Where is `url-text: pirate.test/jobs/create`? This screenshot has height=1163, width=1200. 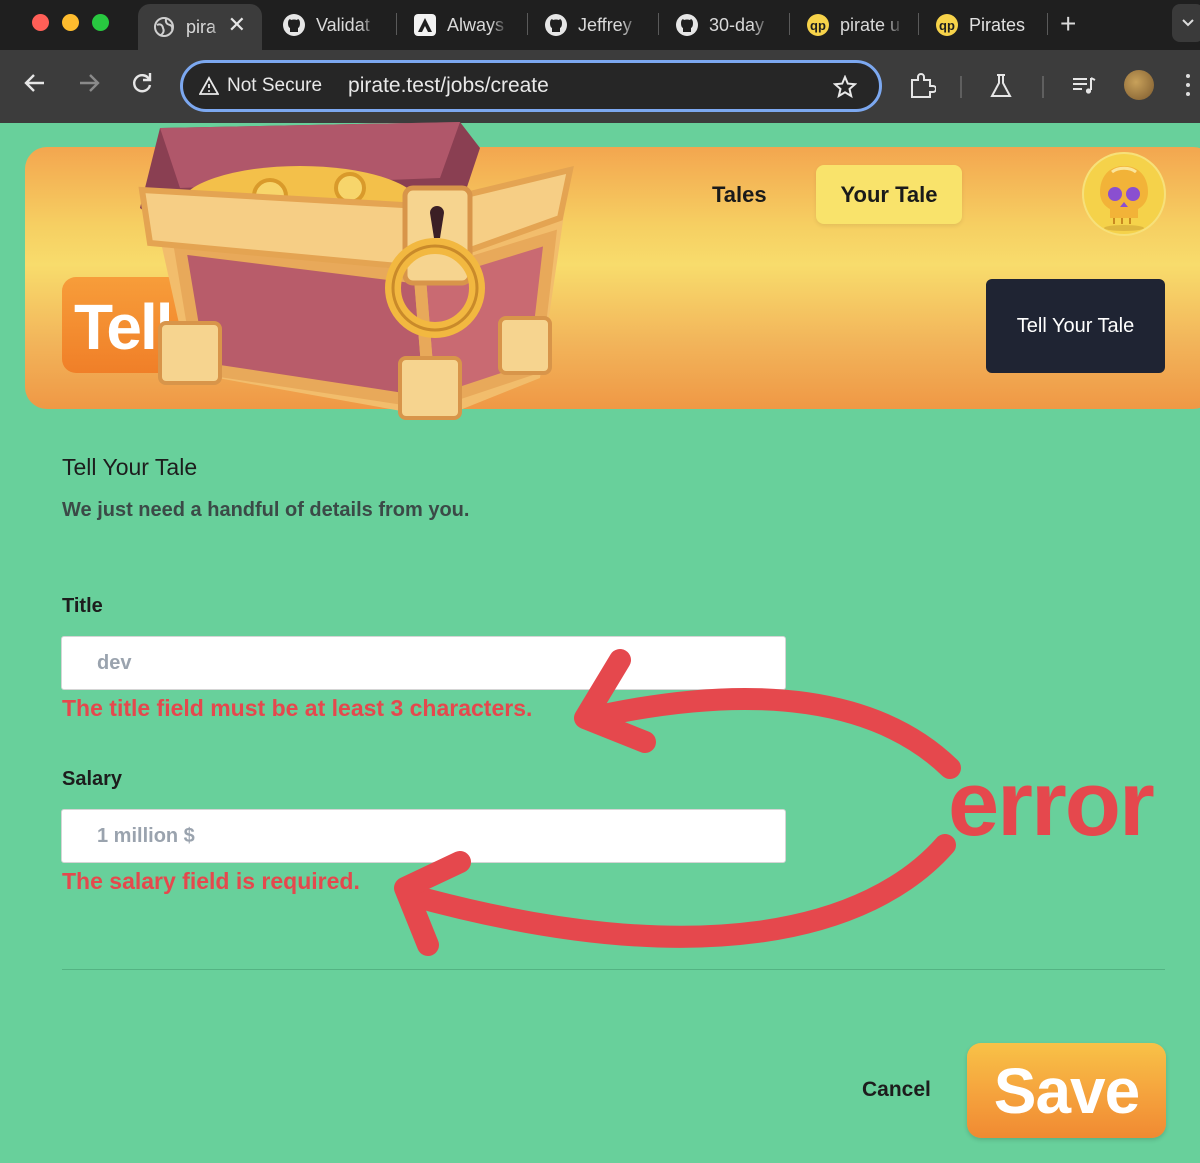 url-text: pirate.test/jobs/create is located at coordinates (448, 86).